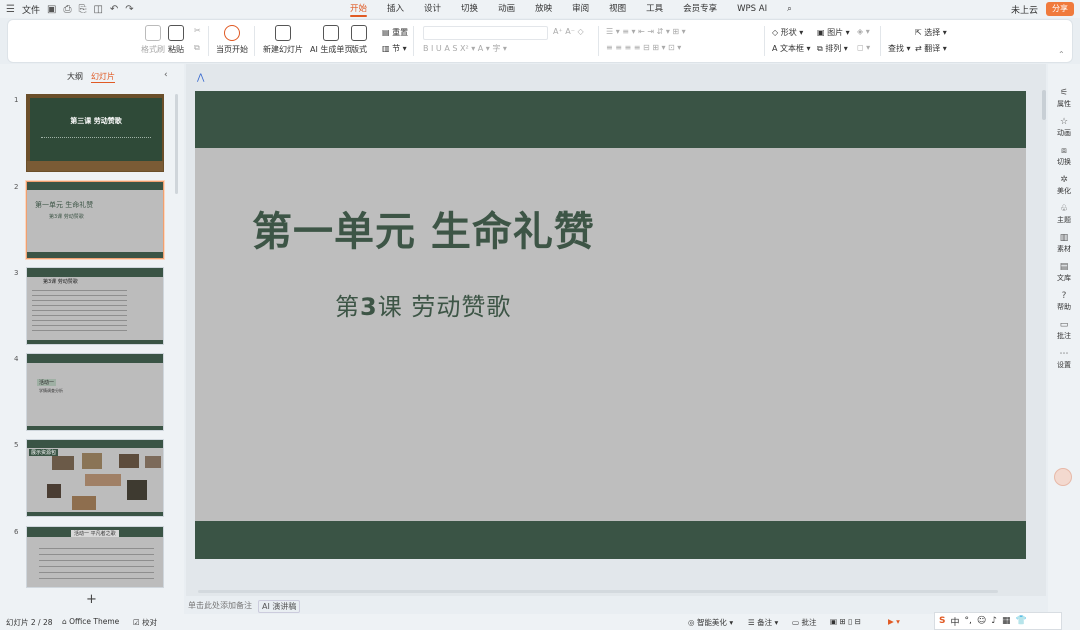 The width and height of the screenshot is (1080, 630). Describe the element at coordinates (617, 9) in the screenshot. I see `tab-view: 视图` at that location.